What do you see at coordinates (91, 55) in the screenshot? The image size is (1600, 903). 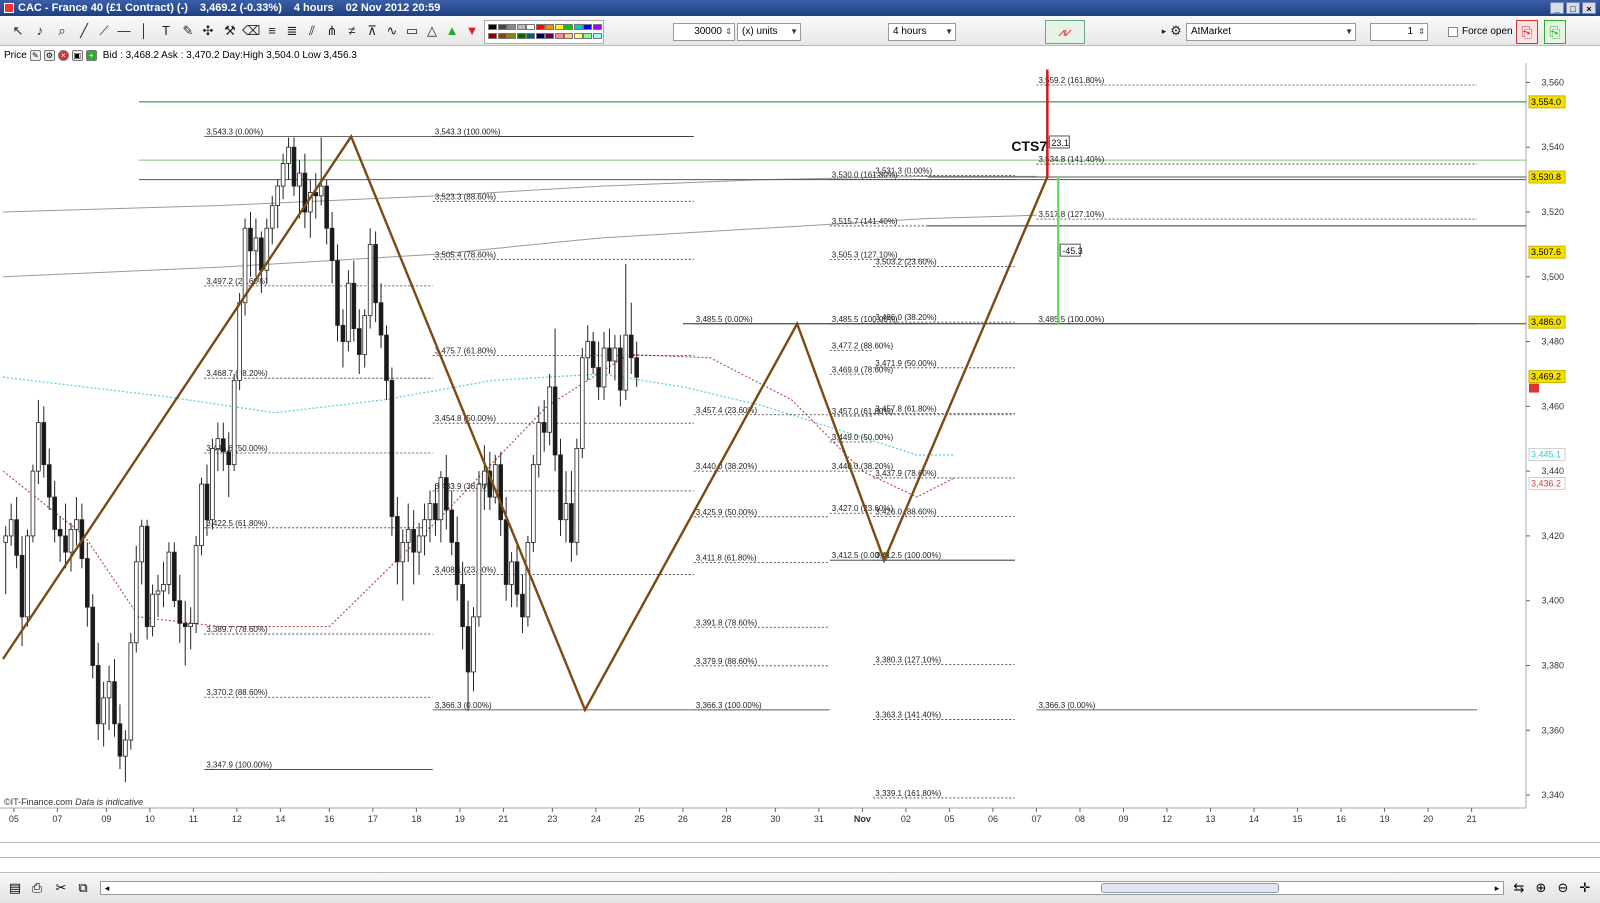 I see `add-icon: +` at bounding box center [91, 55].